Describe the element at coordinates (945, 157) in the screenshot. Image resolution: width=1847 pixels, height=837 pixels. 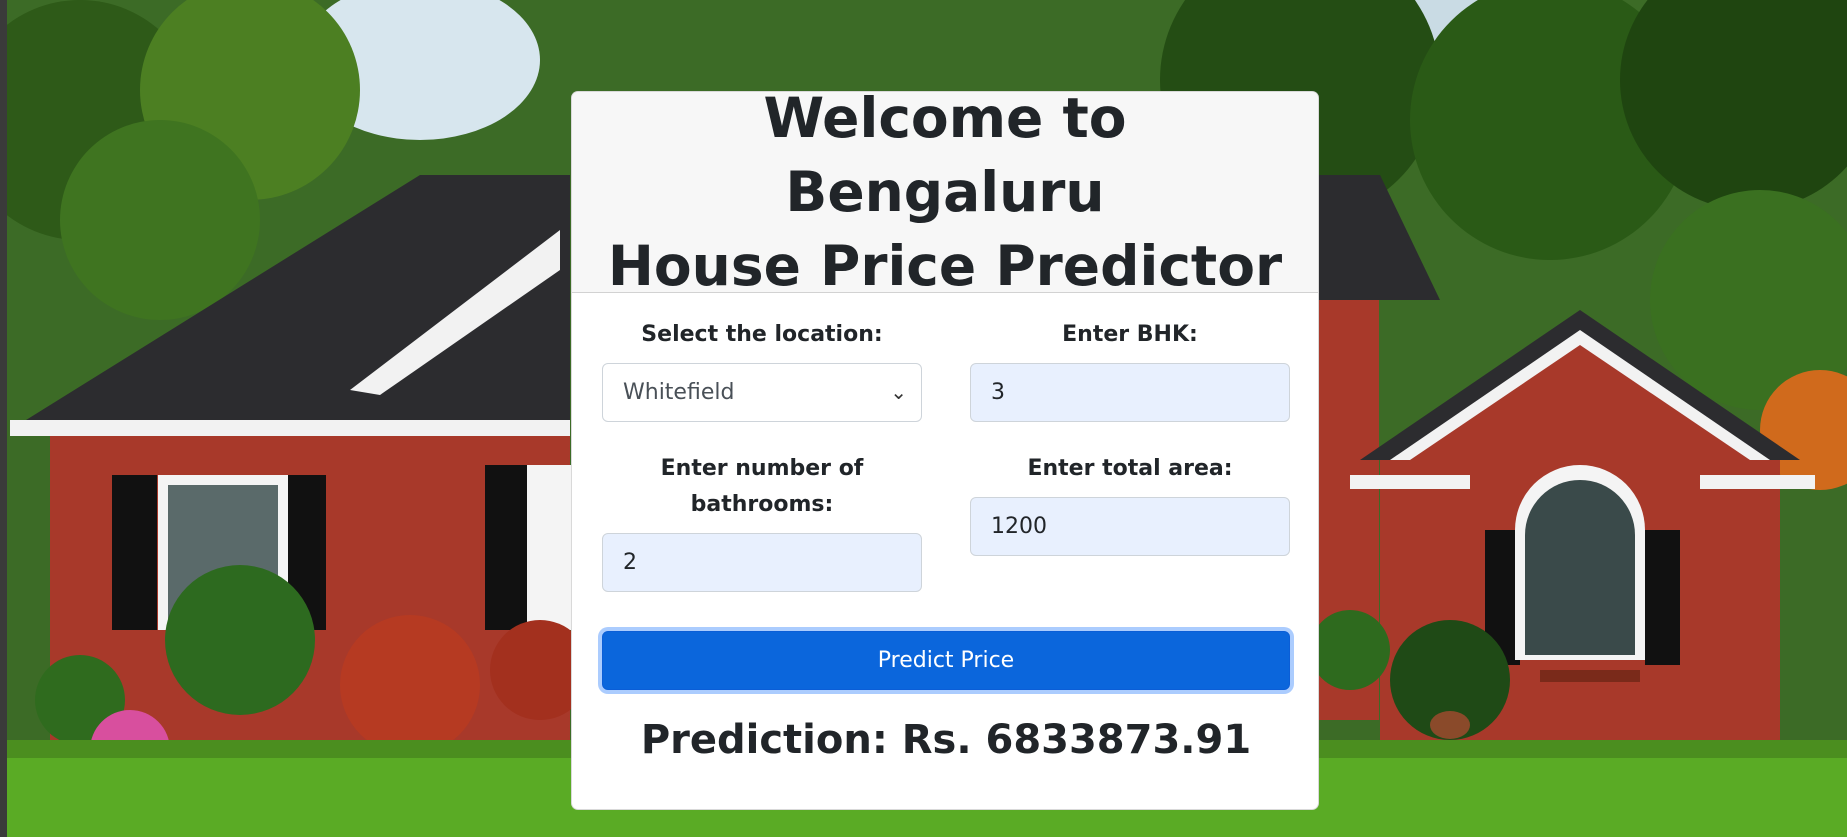
I see `page-title-line-1: Welcome to Bengaluru` at that location.